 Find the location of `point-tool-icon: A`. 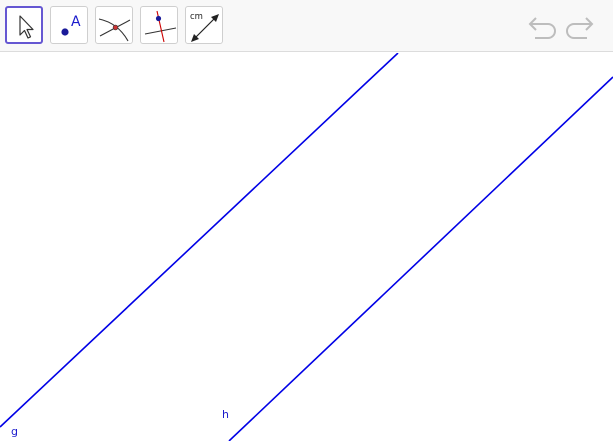

point-tool-icon: A is located at coordinates (71, 25).